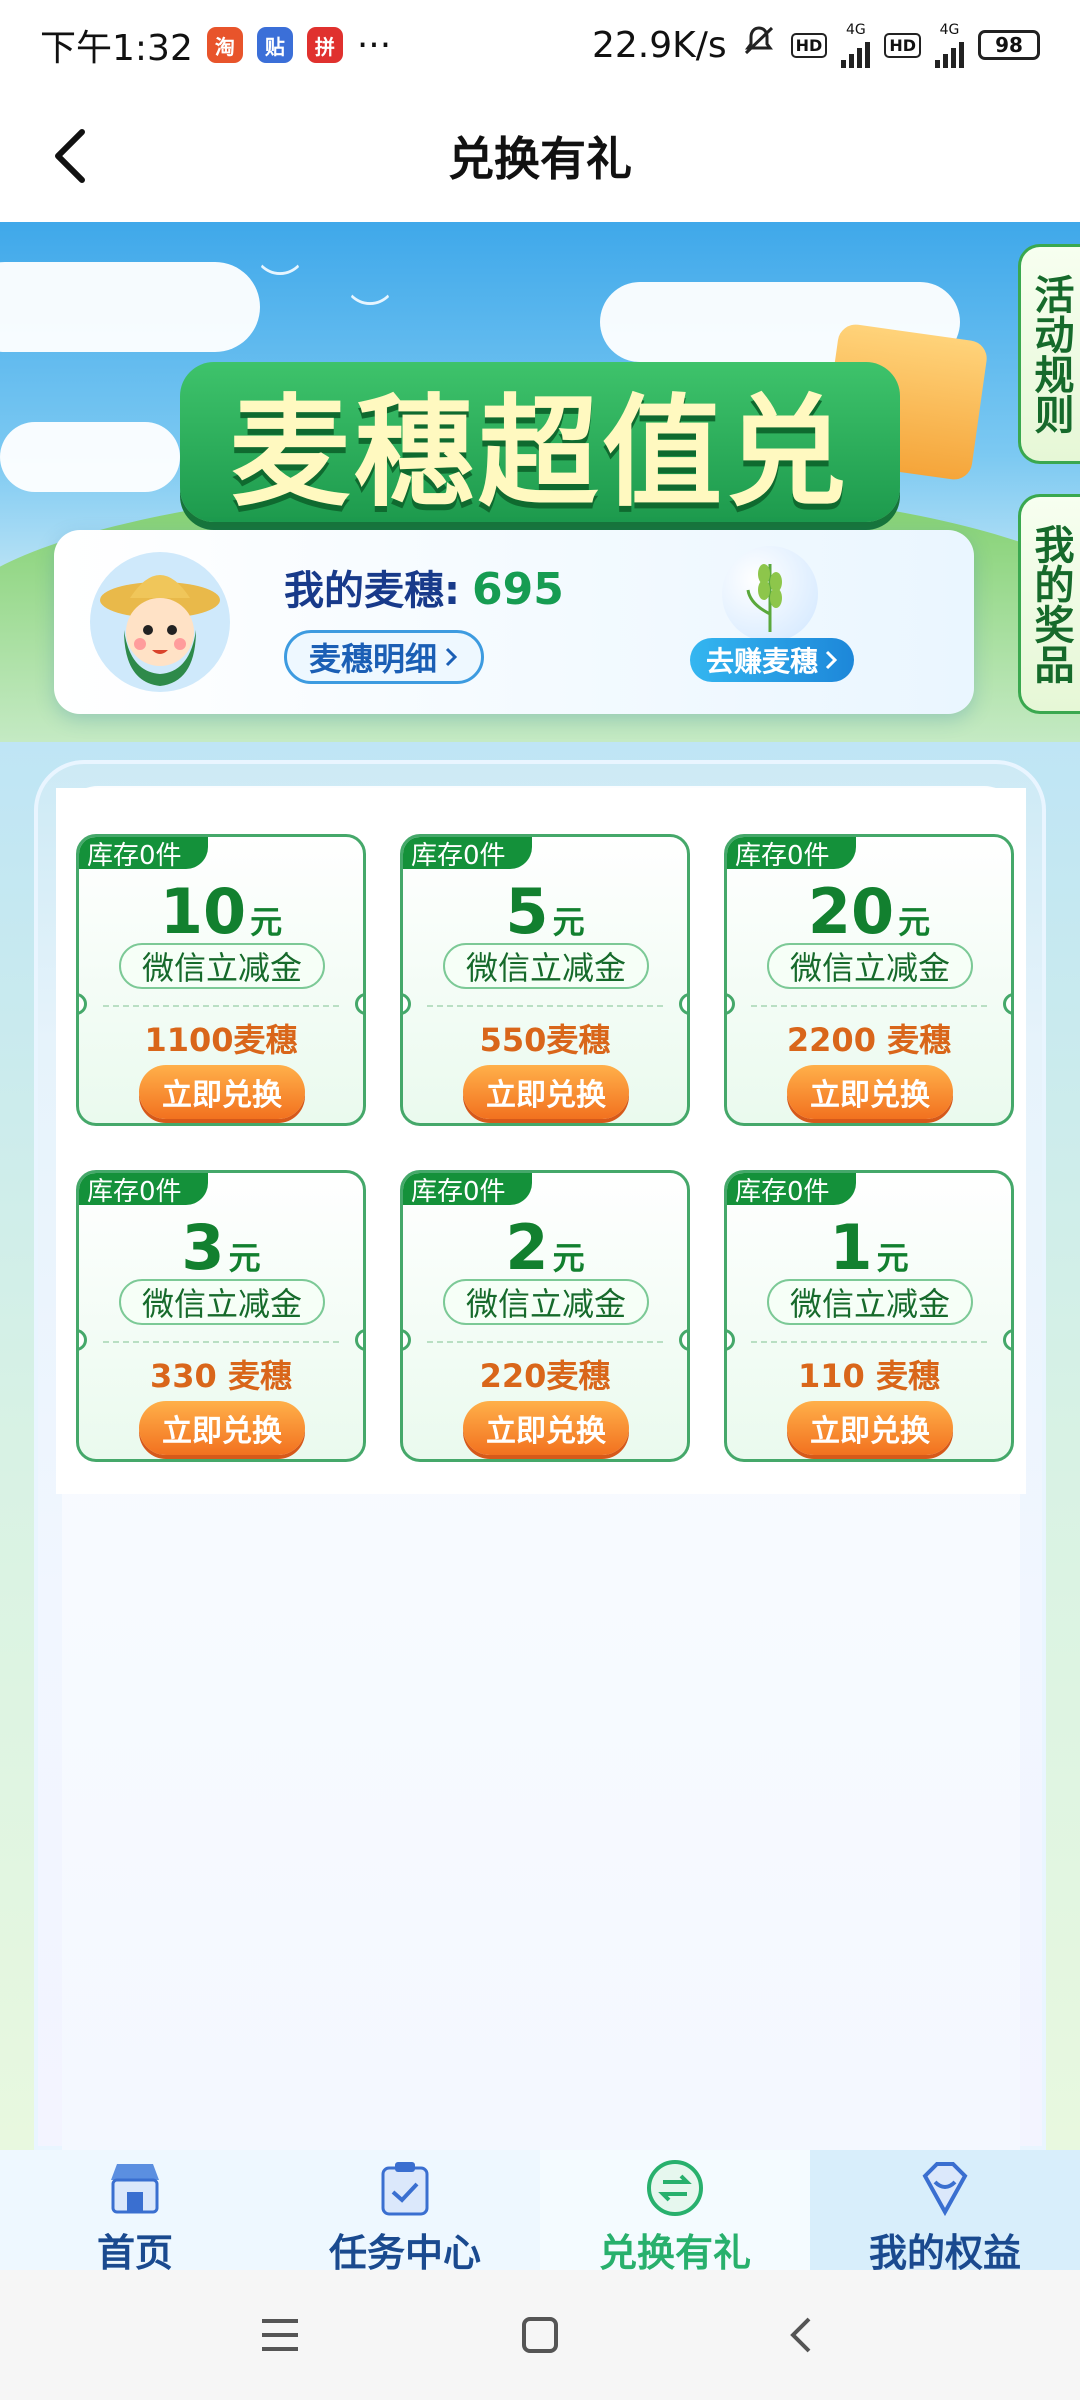 The width and height of the screenshot is (1080, 2400). What do you see at coordinates (855, 30) in the screenshot?
I see `net-type-label: 4G` at bounding box center [855, 30].